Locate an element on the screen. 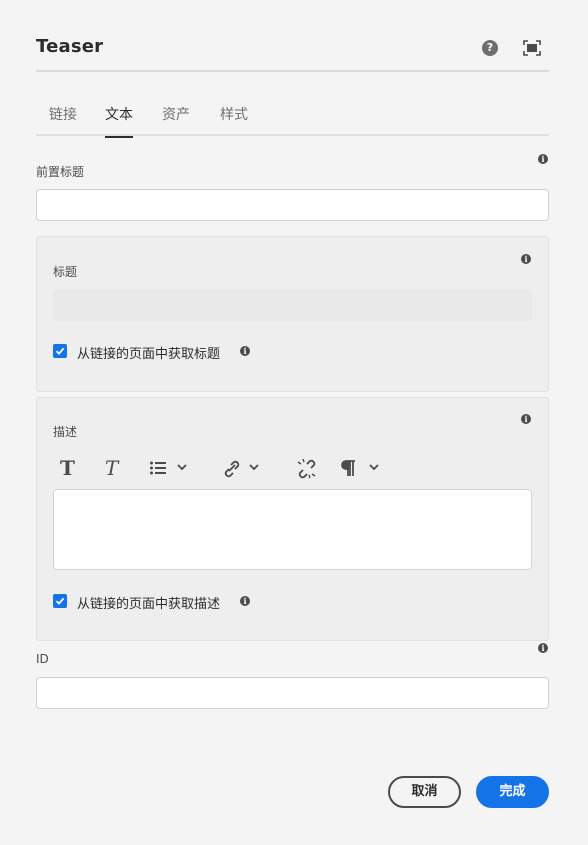 Image resolution: width=588 pixels, height=845 pixels. help-icon: ? is located at coordinates (490, 48).